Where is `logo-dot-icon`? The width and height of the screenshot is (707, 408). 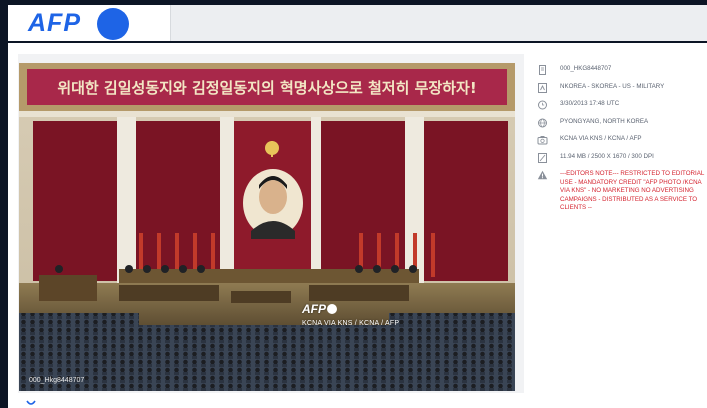 logo-dot-icon is located at coordinates (113, 24).